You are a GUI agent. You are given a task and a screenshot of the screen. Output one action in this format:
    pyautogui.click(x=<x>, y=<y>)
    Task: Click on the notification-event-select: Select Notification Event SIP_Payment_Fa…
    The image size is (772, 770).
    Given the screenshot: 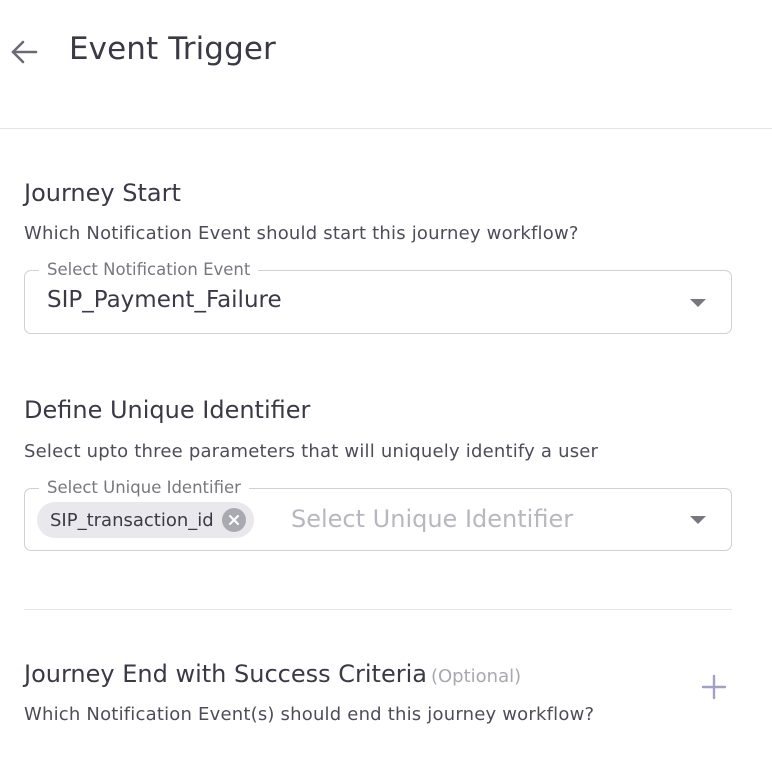 What is the action you would take?
    pyautogui.click(x=378, y=296)
    